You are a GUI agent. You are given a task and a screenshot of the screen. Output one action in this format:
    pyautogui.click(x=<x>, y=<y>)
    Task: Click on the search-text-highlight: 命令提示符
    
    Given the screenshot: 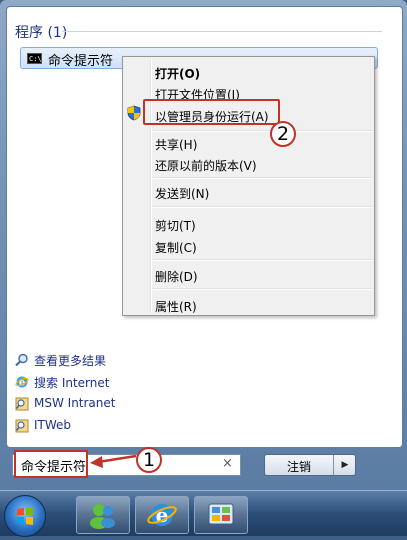 What is the action you would take?
    pyautogui.click(x=51, y=464)
    